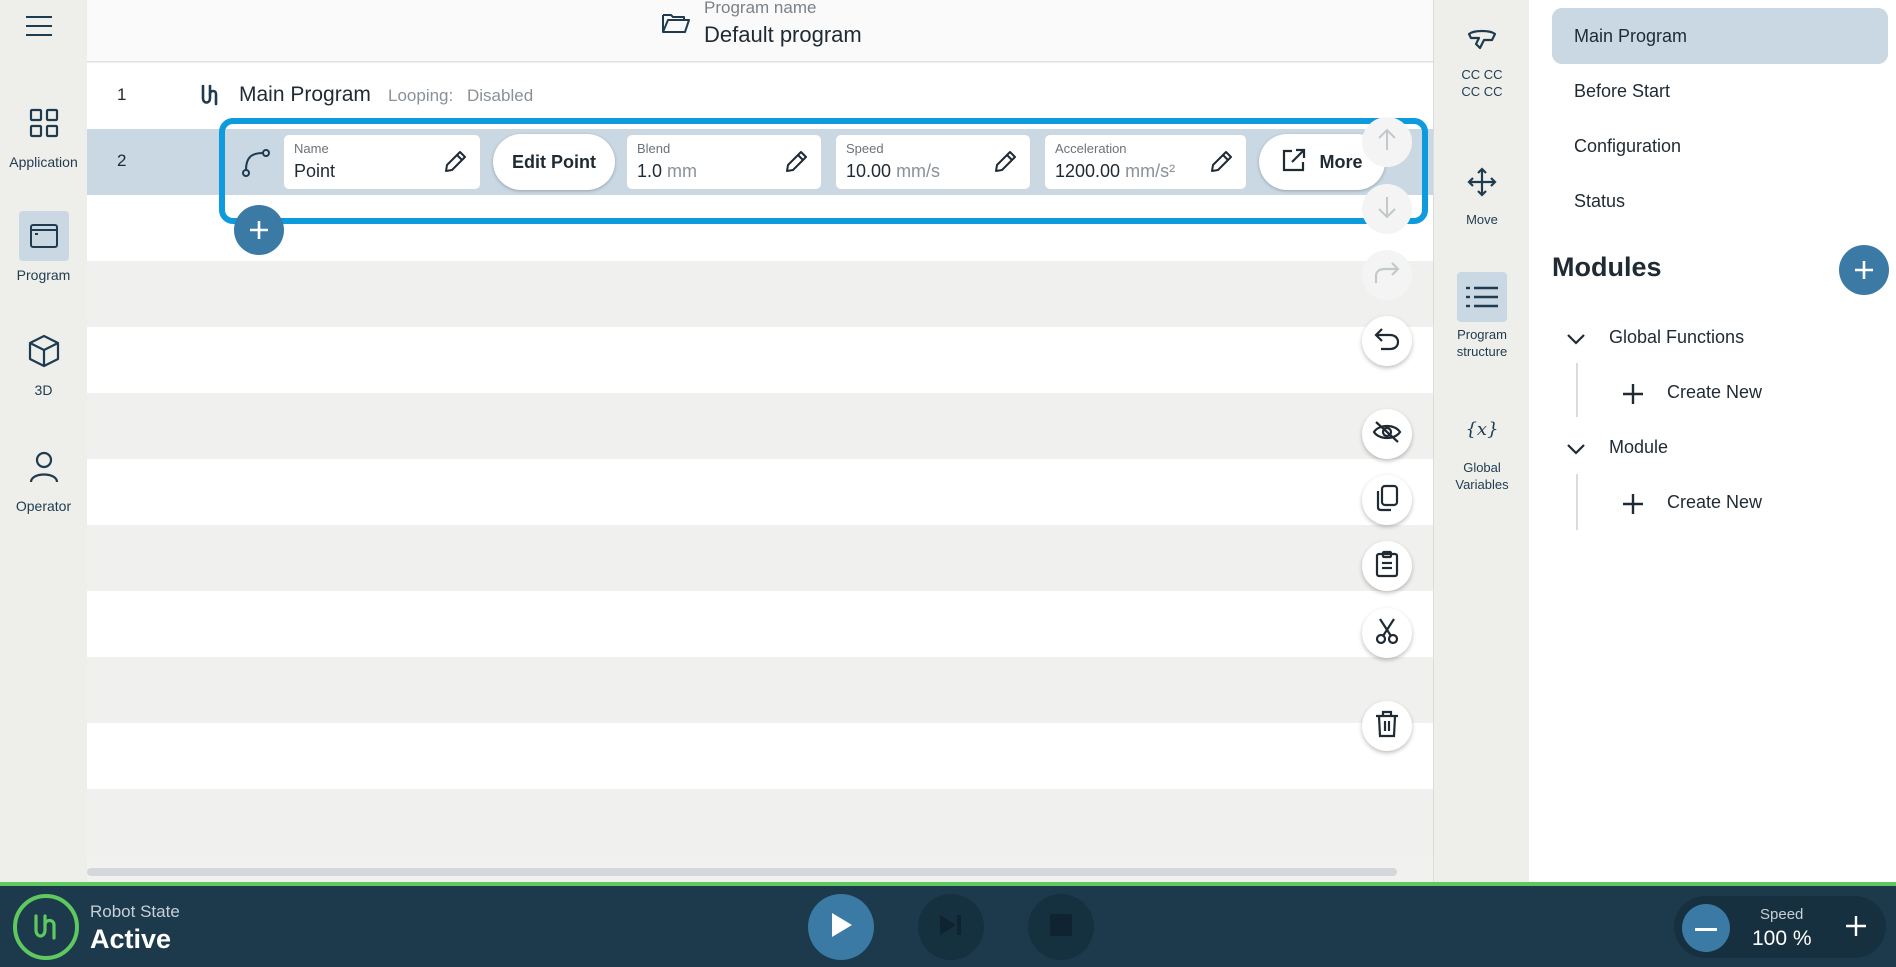  I want to click on speed-value: 10.00, so click(869, 171).